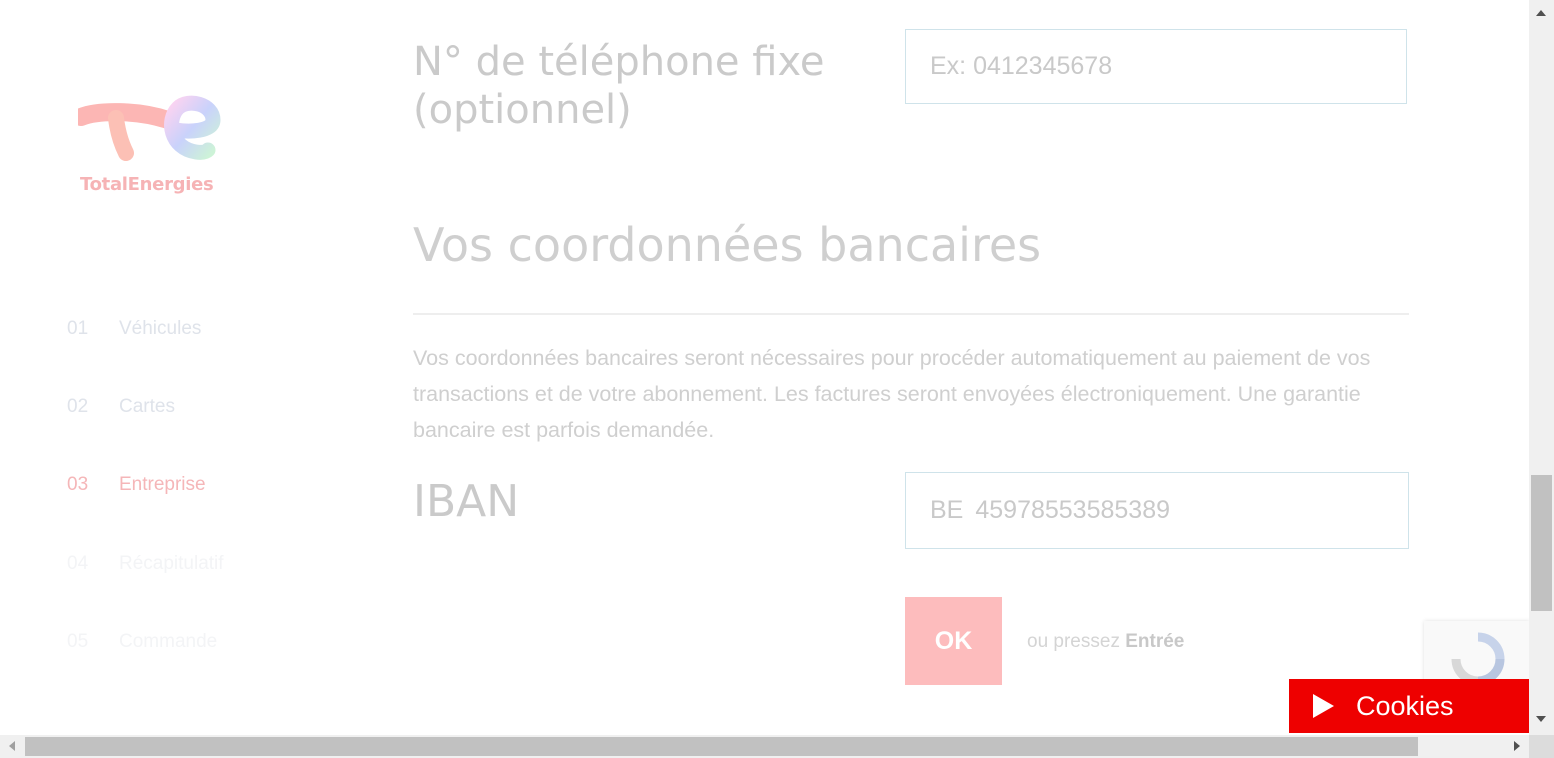 The image size is (1554, 758). What do you see at coordinates (78, 641) in the screenshot?
I see `step-number: 05` at bounding box center [78, 641].